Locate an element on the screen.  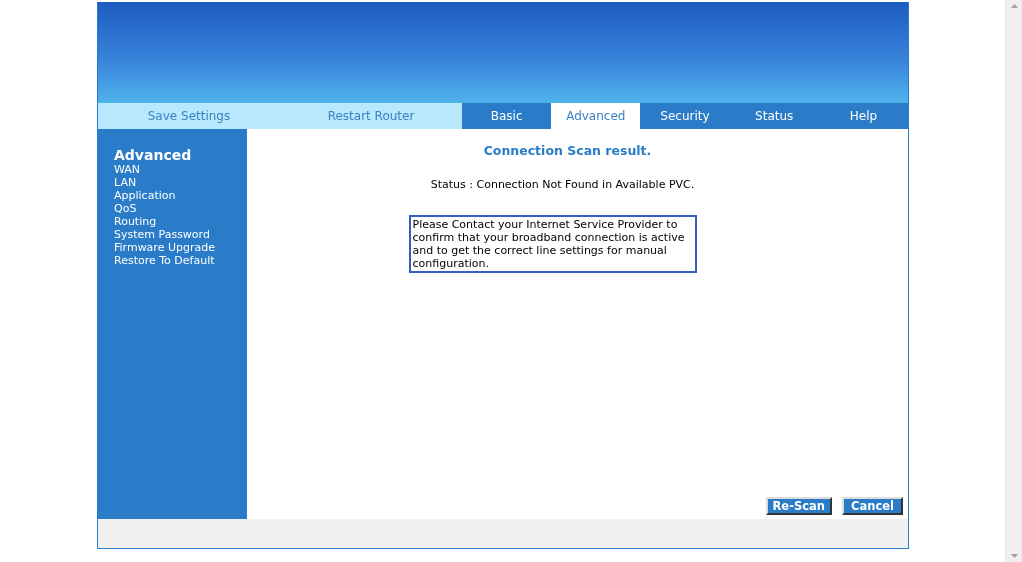
nav-tab: Status is located at coordinates (774, 116).